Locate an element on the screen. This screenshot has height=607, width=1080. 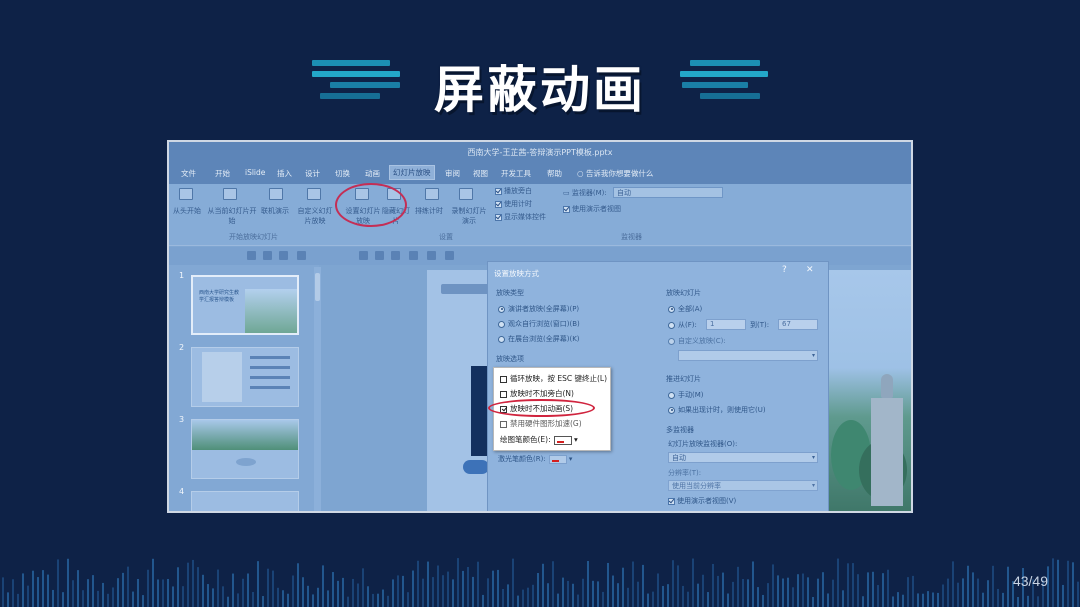
radio-use-timings: 如果出现计时，则使用它(U) is located at coordinates (717, 410).